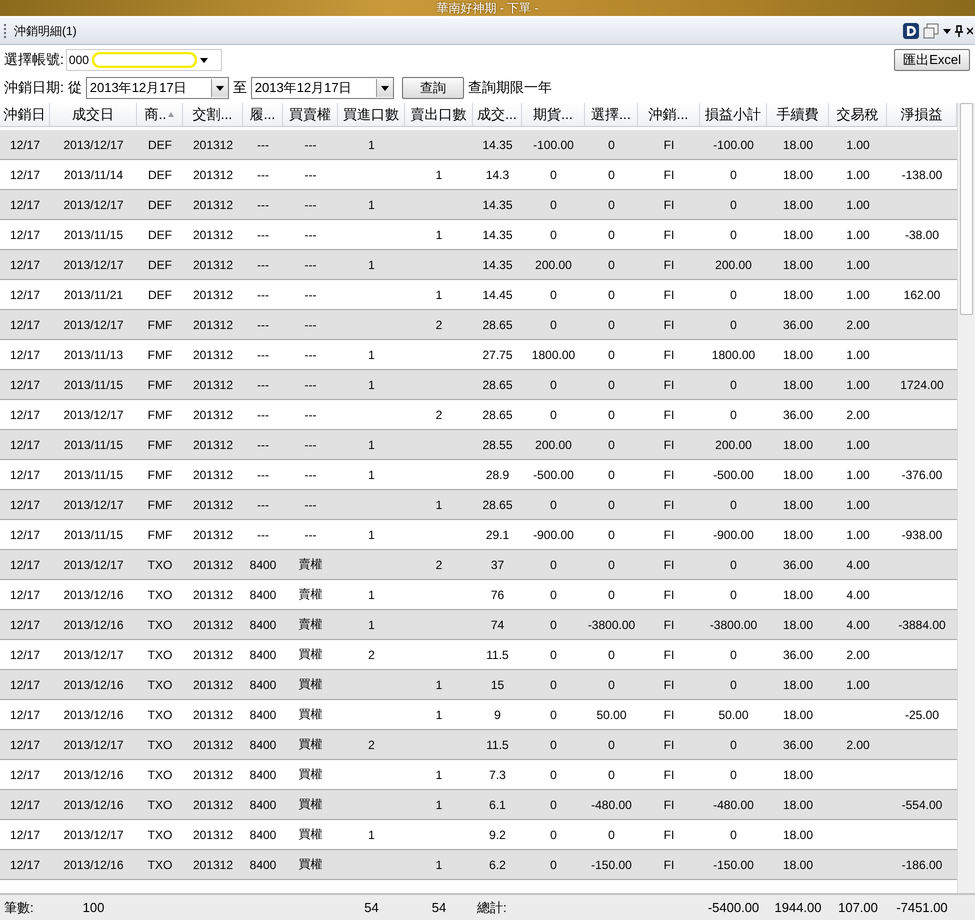 This screenshot has width=975, height=920. I want to click on table-cell-text: 6.1, so click(497, 805).